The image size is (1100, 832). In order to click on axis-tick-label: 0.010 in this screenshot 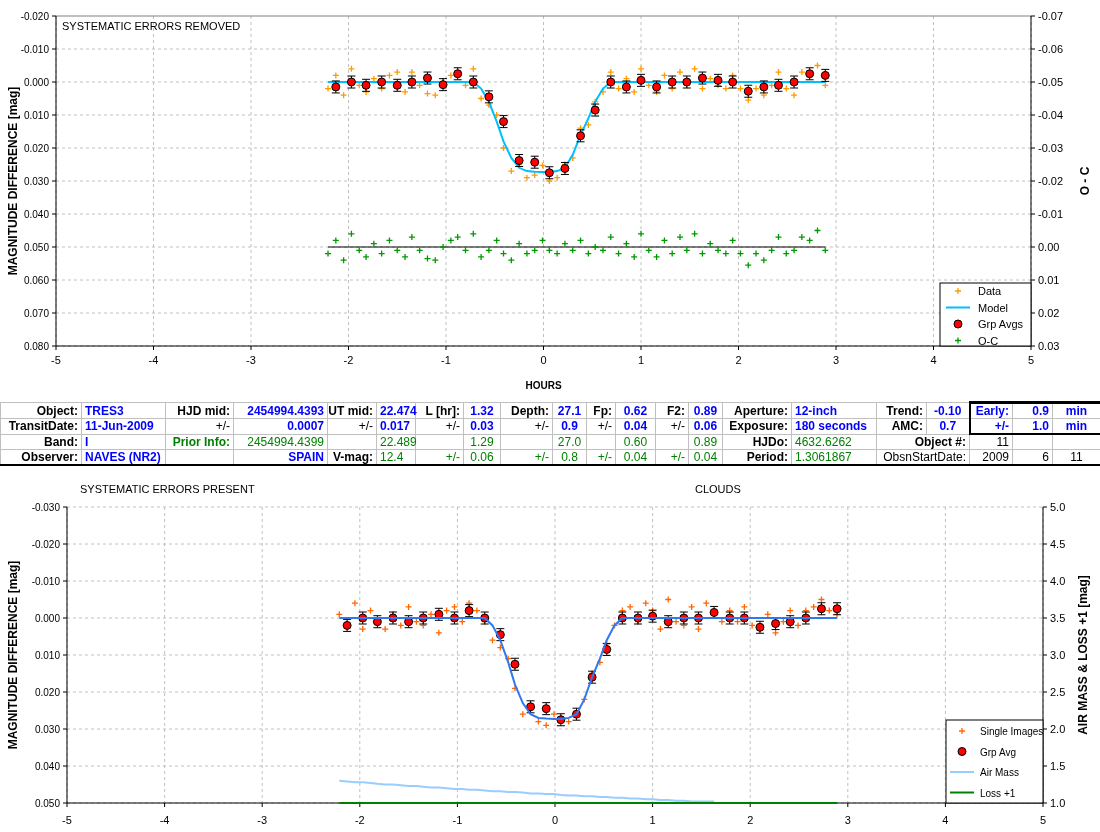, I will do `click(36, 115)`.